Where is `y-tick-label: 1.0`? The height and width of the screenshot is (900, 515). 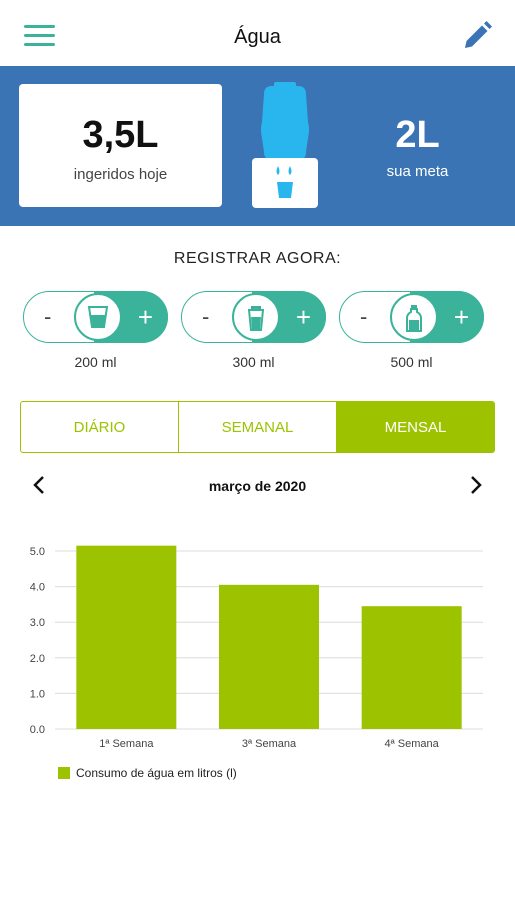 y-tick-label: 1.0 is located at coordinates (37, 694).